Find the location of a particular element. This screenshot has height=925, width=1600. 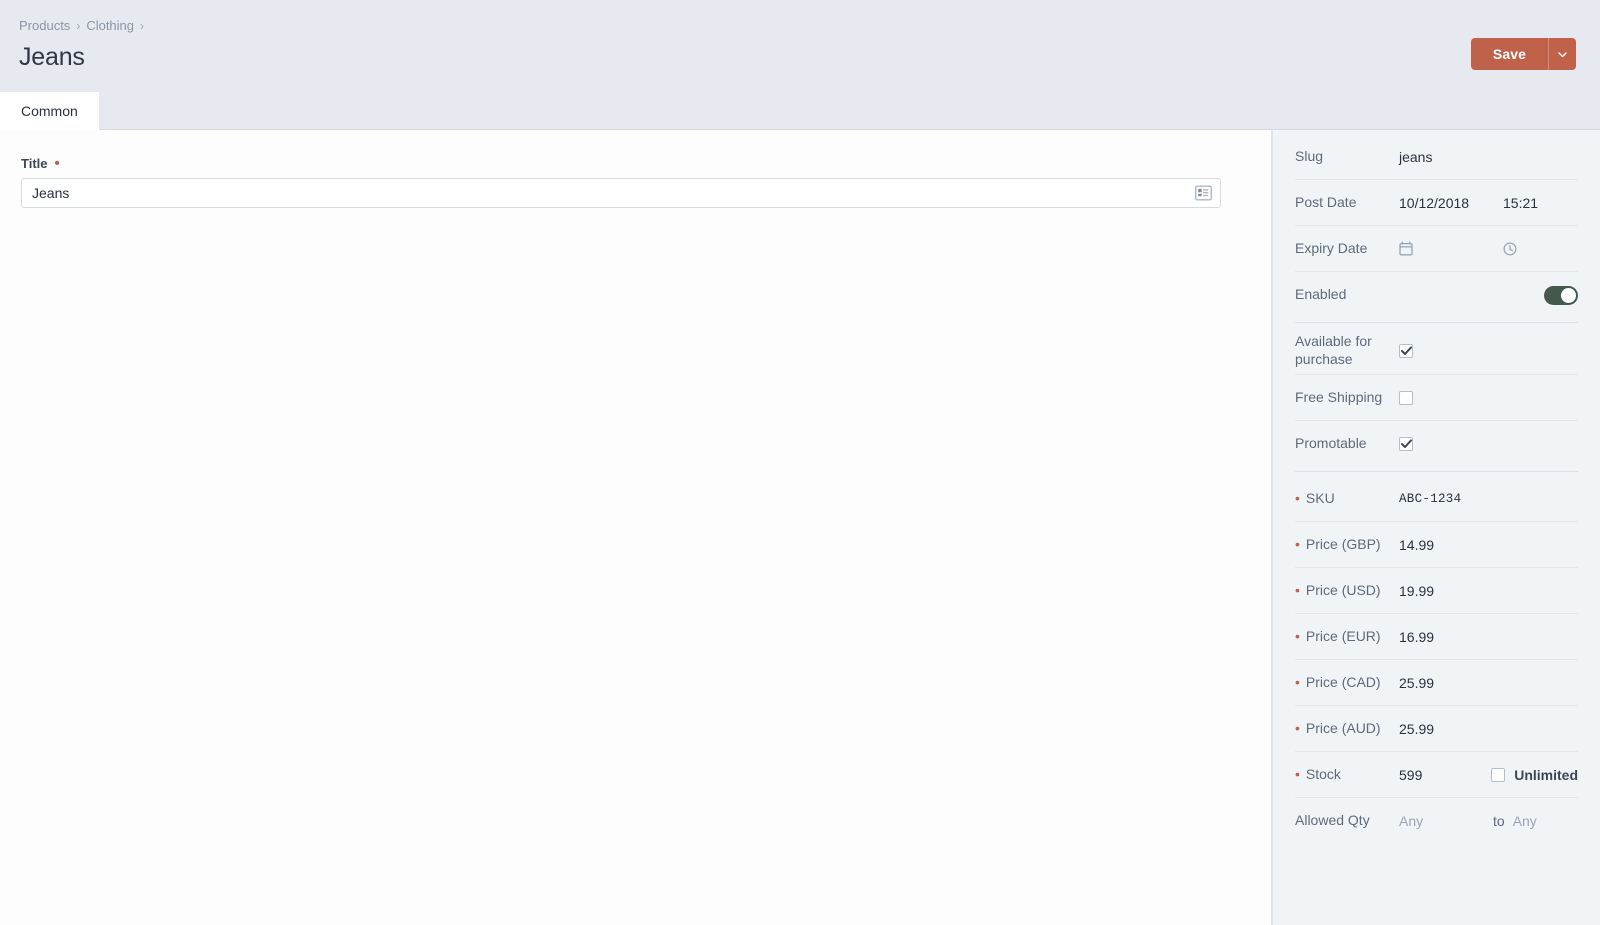

stock-value: 599 Unlimited is located at coordinates (1488, 775).